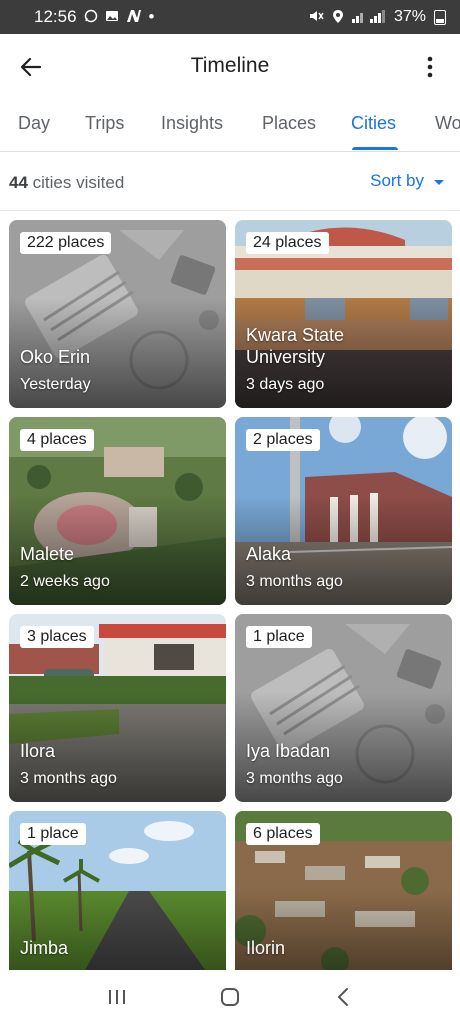 This screenshot has width=460, height=1024. I want to click on home-button, so click(230, 997).